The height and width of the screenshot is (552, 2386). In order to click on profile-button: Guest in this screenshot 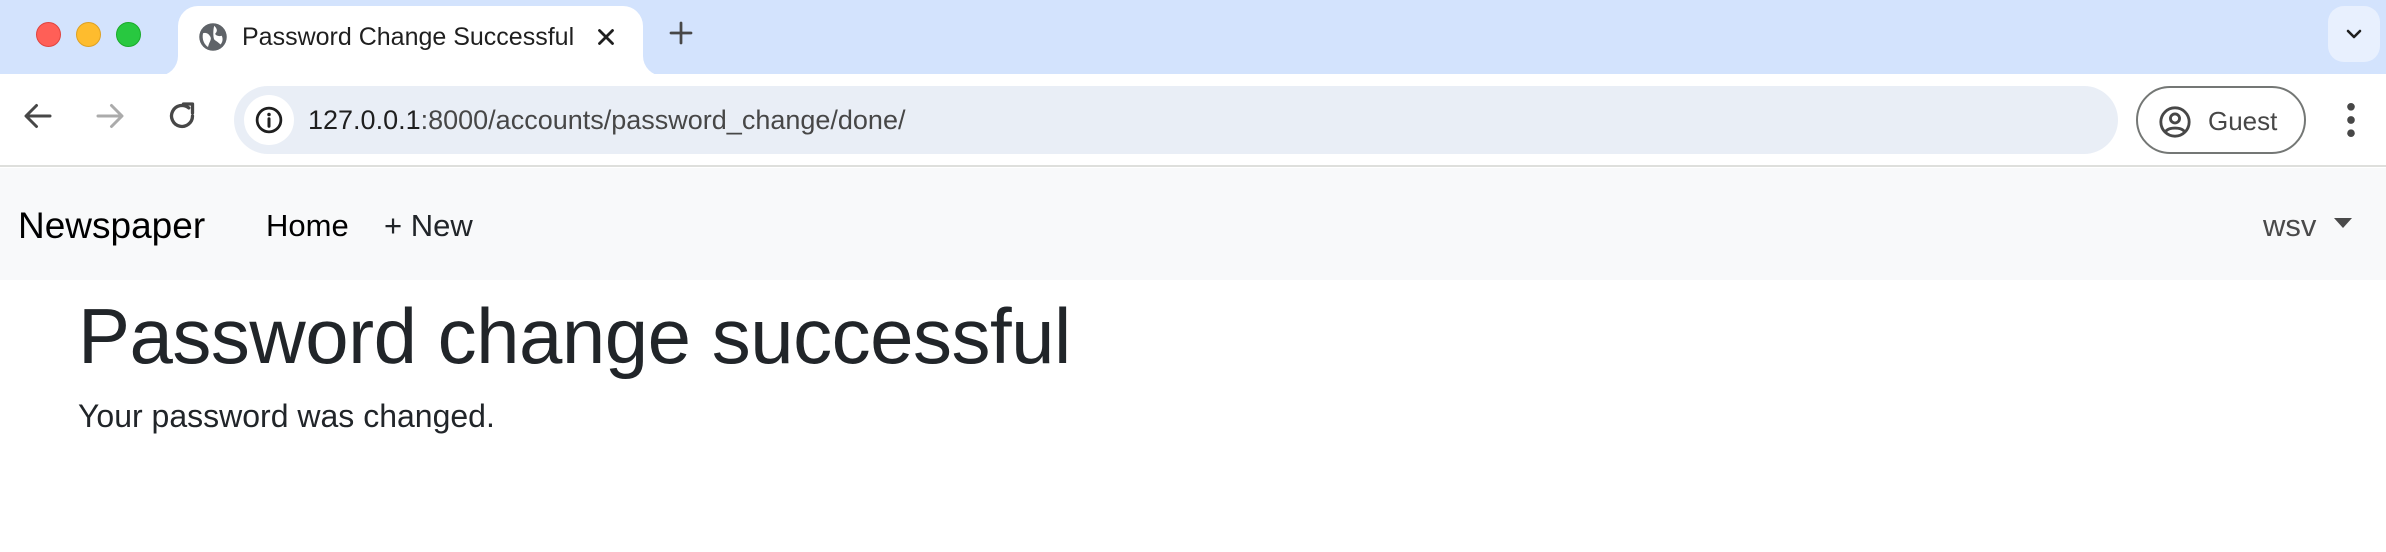, I will do `click(2221, 120)`.